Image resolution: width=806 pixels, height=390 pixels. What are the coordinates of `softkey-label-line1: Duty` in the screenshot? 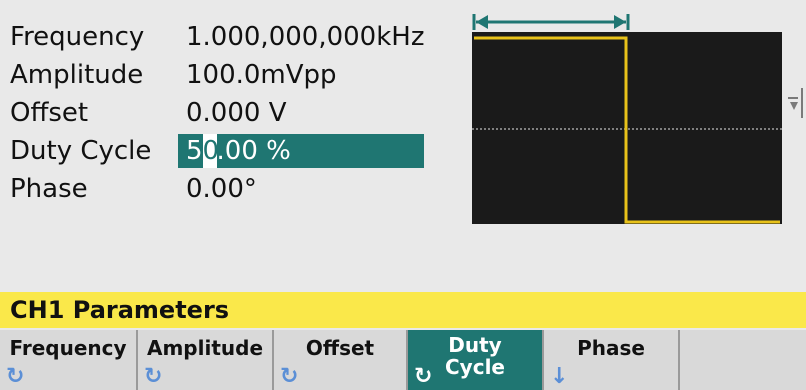 It's located at (475, 345).